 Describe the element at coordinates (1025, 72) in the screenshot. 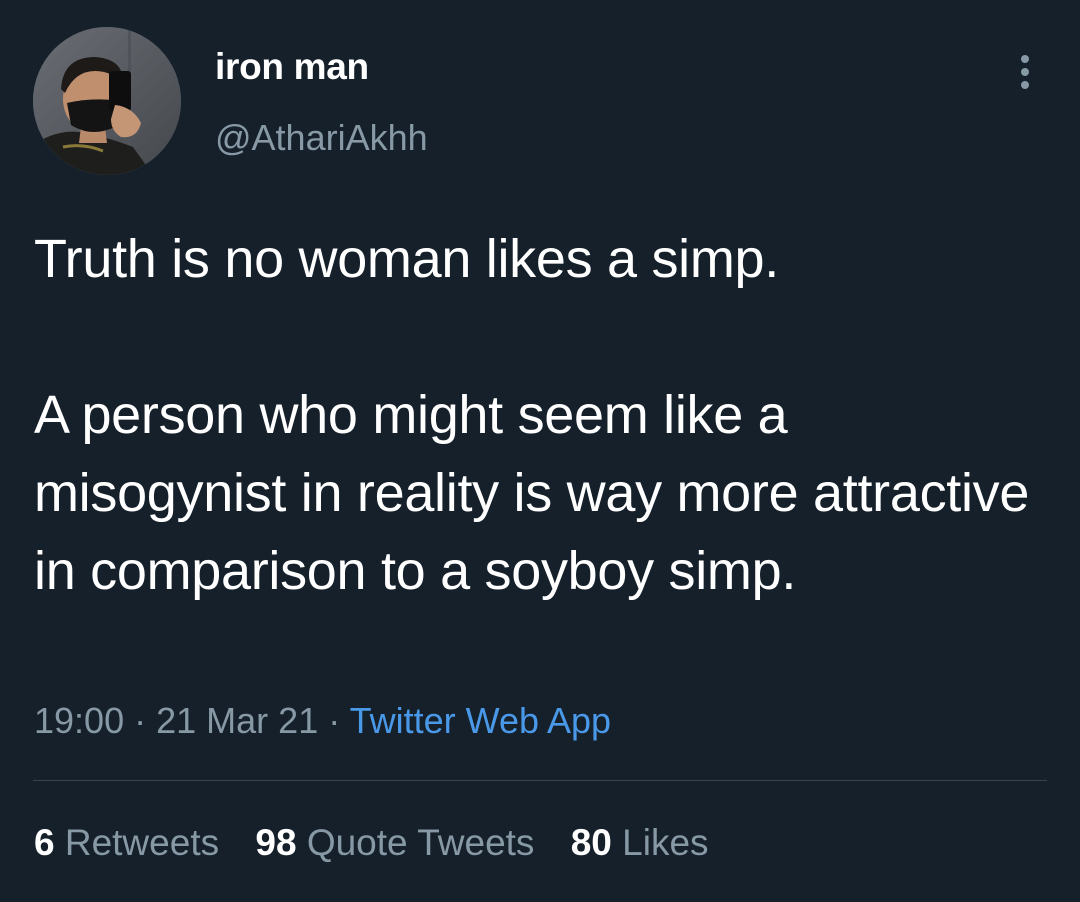

I see `more-options-icon` at that location.